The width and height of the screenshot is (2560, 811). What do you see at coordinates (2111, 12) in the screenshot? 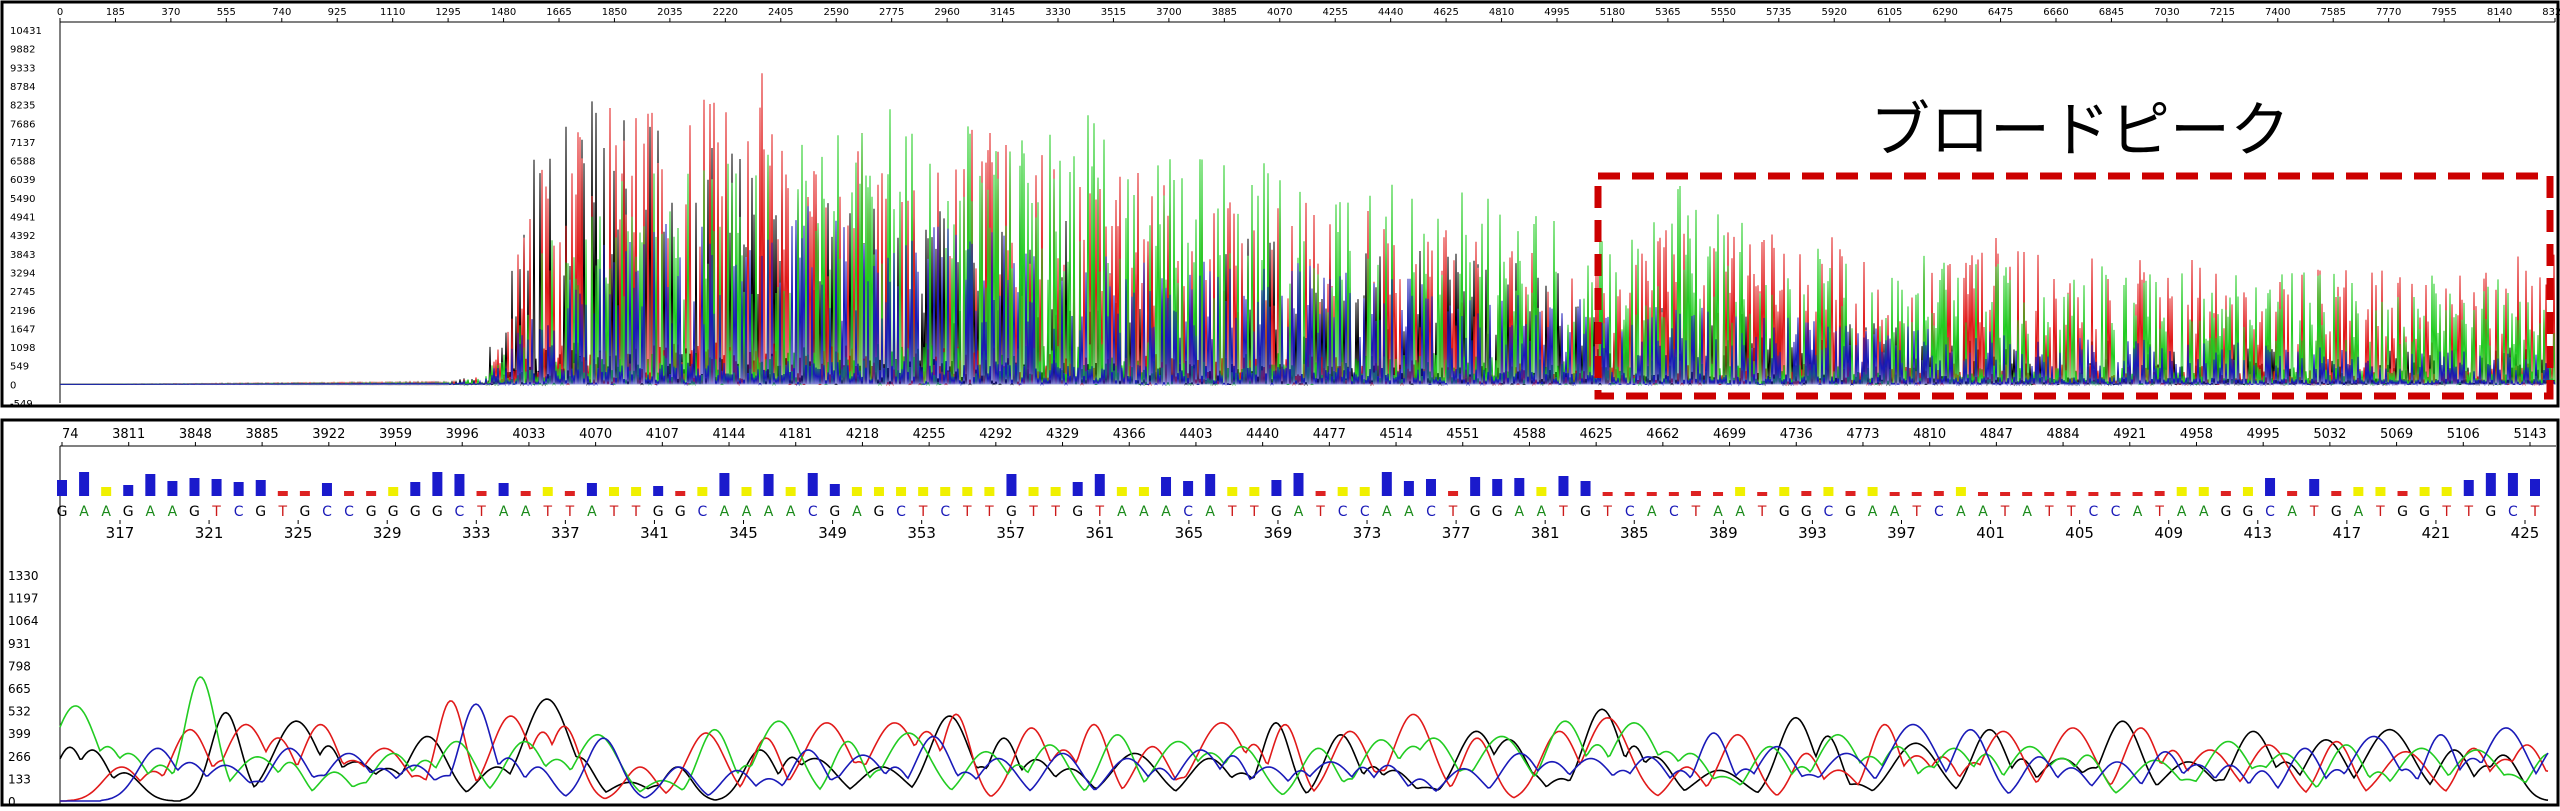
I see `overview-x-tick-label: 6845` at bounding box center [2111, 12].